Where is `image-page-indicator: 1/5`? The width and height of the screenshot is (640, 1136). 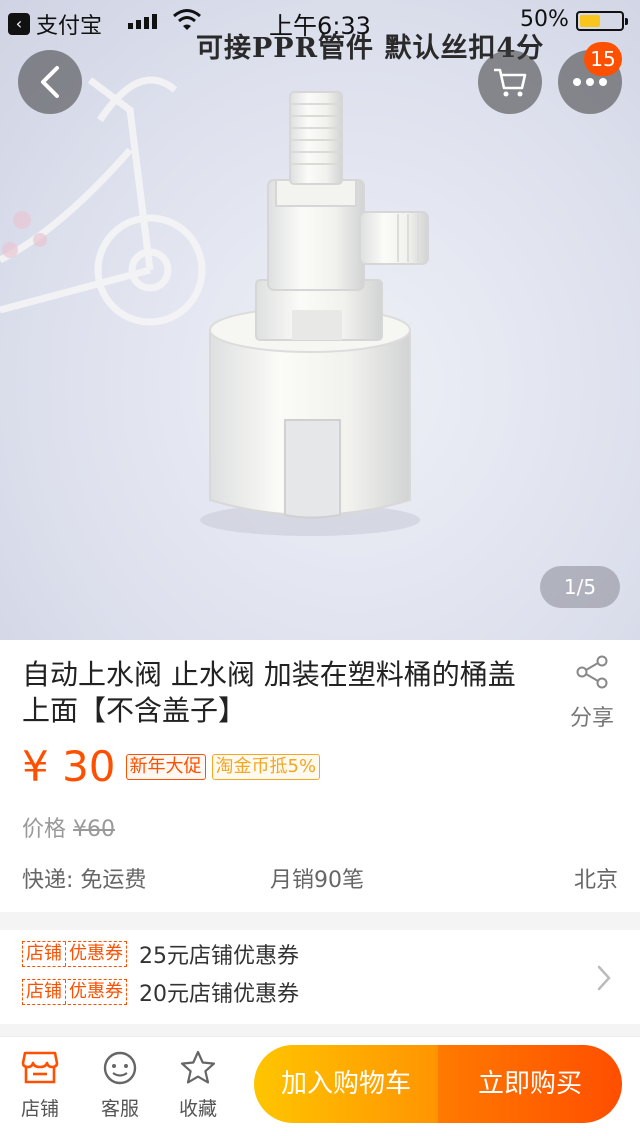
image-page-indicator: 1/5 is located at coordinates (580, 587).